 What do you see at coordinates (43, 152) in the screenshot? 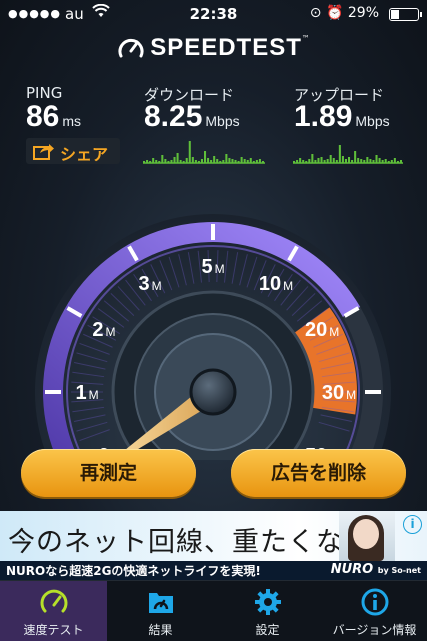
I see `share-icon` at bounding box center [43, 152].